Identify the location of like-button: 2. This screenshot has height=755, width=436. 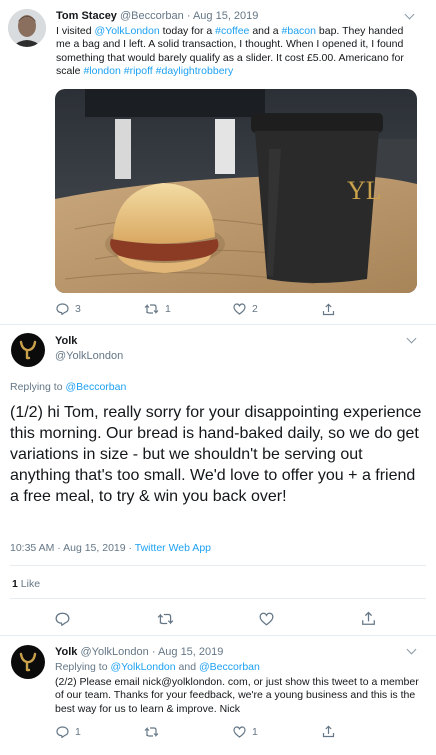
(245, 309).